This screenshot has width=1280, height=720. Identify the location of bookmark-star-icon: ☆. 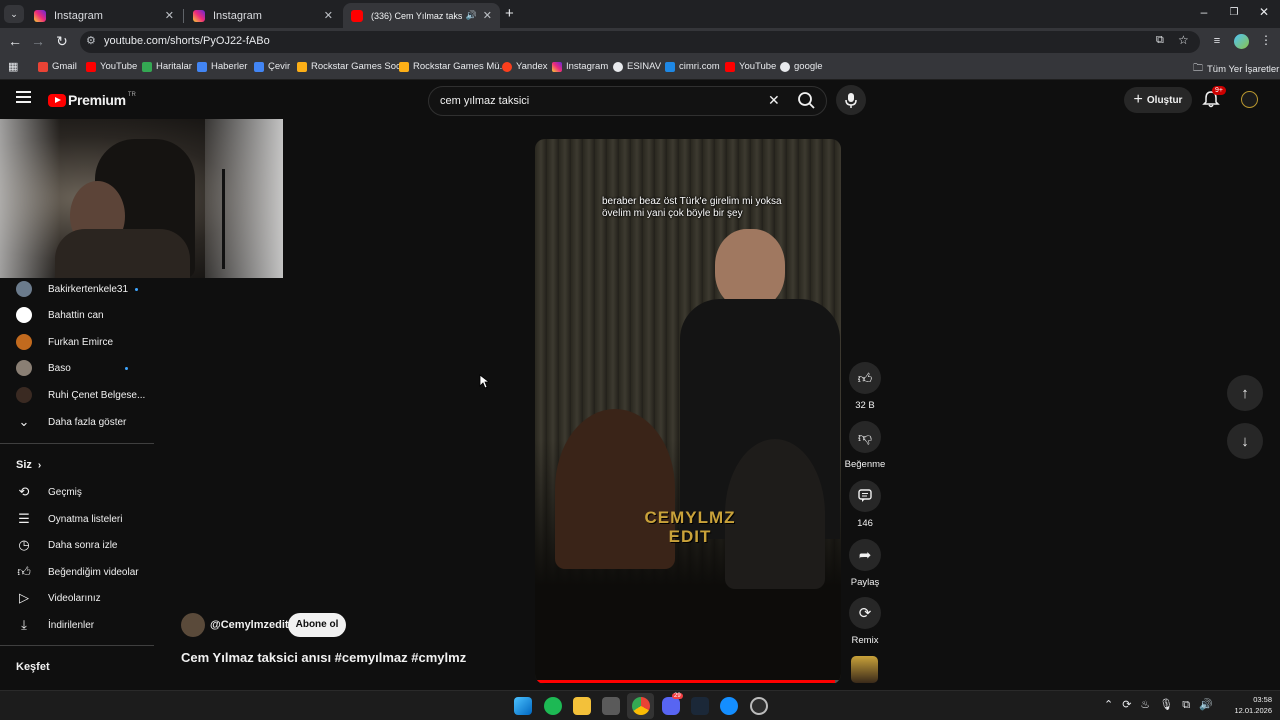
(1183, 40).